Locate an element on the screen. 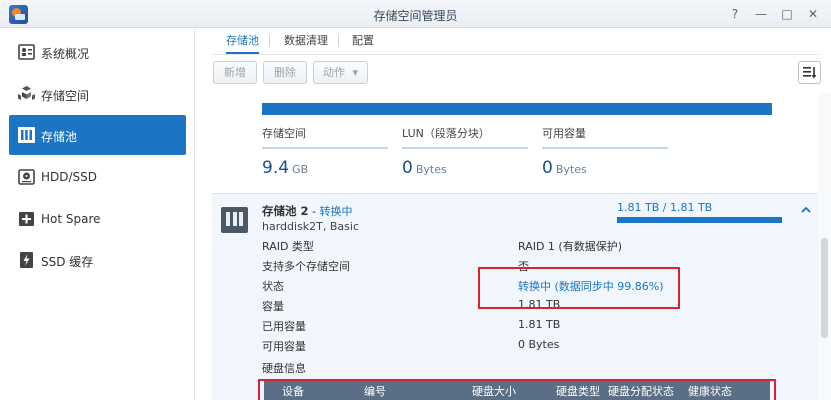 This screenshot has height=400, width=831. window-title: 存储空间管理员 is located at coordinates (415, 16).